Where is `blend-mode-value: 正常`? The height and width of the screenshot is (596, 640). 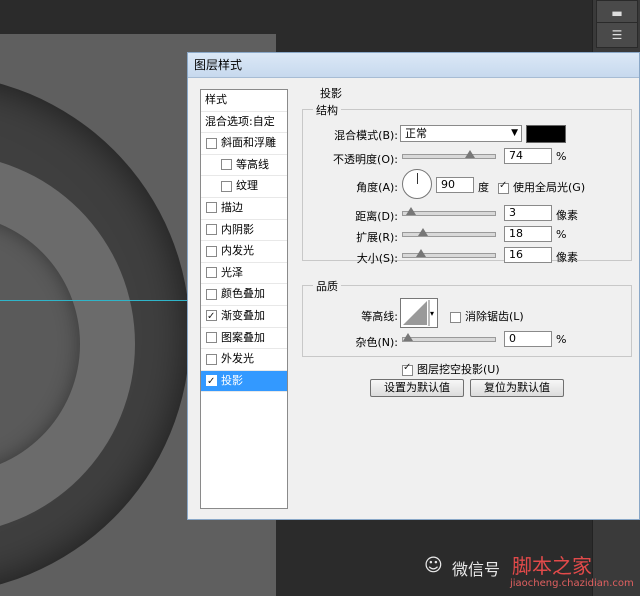 blend-mode-value: 正常 is located at coordinates (416, 133).